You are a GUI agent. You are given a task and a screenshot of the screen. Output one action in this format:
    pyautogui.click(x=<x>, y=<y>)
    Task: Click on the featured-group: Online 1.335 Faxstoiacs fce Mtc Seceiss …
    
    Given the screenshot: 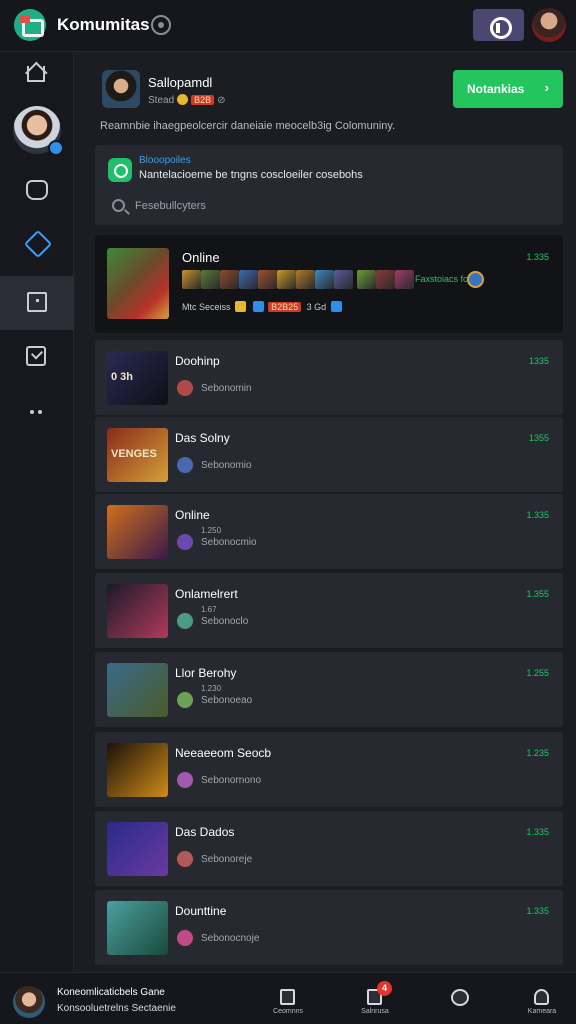 What is the action you would take?
    pyautogui.click(x=329, y=284)
    